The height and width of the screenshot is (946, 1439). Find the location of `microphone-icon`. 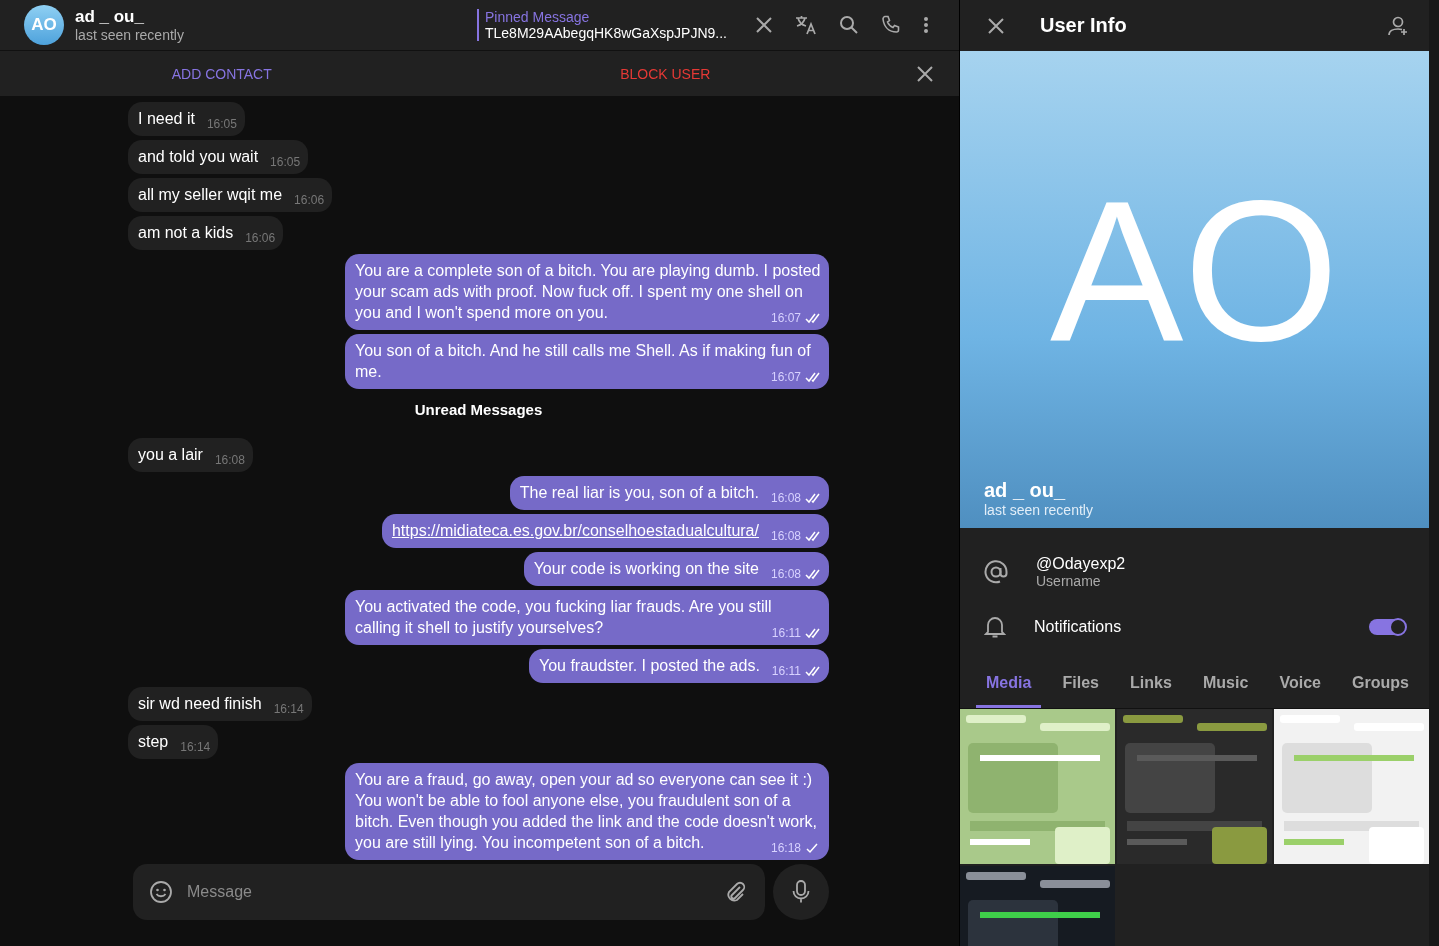

microphone-icon is located at coordinates (801, 892).